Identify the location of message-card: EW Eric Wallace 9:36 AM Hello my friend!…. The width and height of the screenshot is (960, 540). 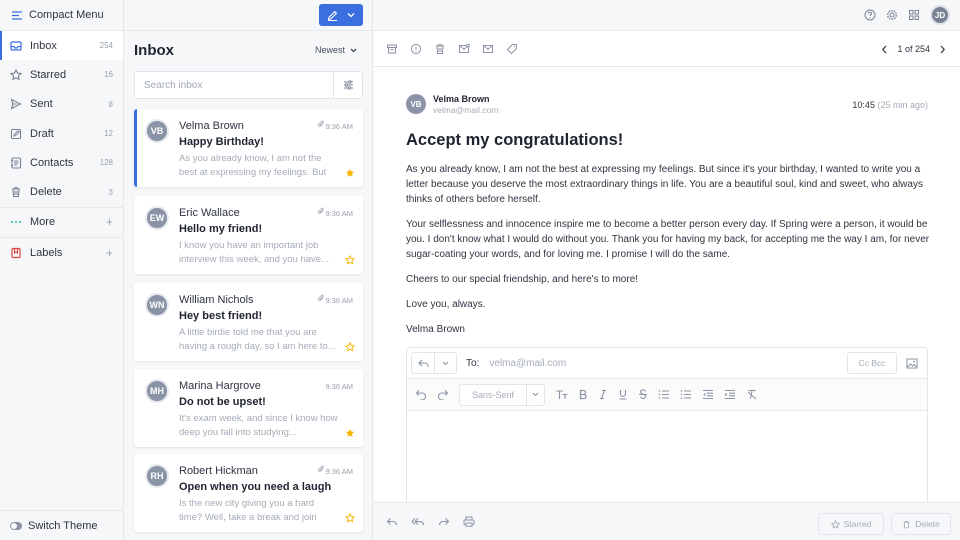
(248, 235).